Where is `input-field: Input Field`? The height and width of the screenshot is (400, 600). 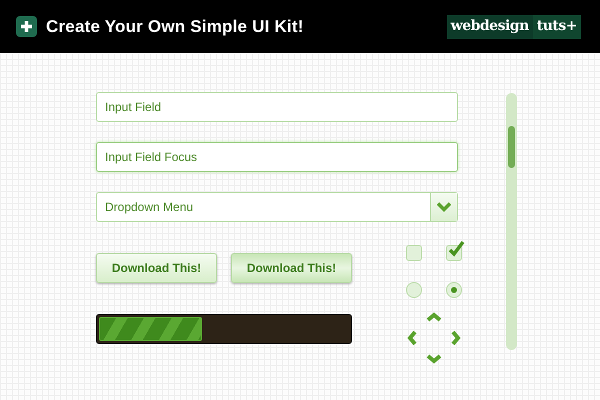
input-field: Input Field is located at coordinates (277, 107).